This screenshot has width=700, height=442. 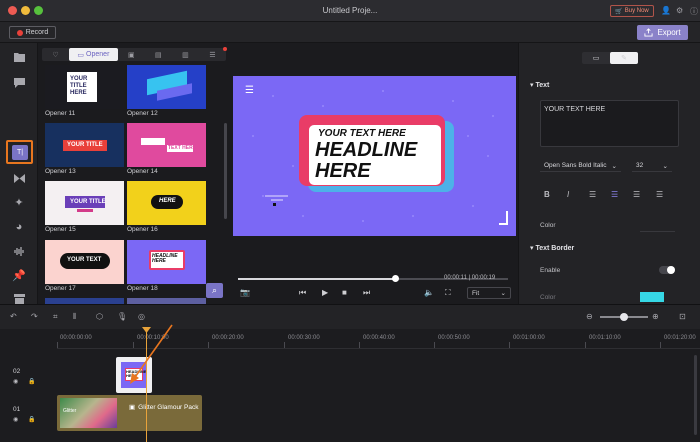 I want to click on redo-icon: ↷, so click(x=34, y=316).